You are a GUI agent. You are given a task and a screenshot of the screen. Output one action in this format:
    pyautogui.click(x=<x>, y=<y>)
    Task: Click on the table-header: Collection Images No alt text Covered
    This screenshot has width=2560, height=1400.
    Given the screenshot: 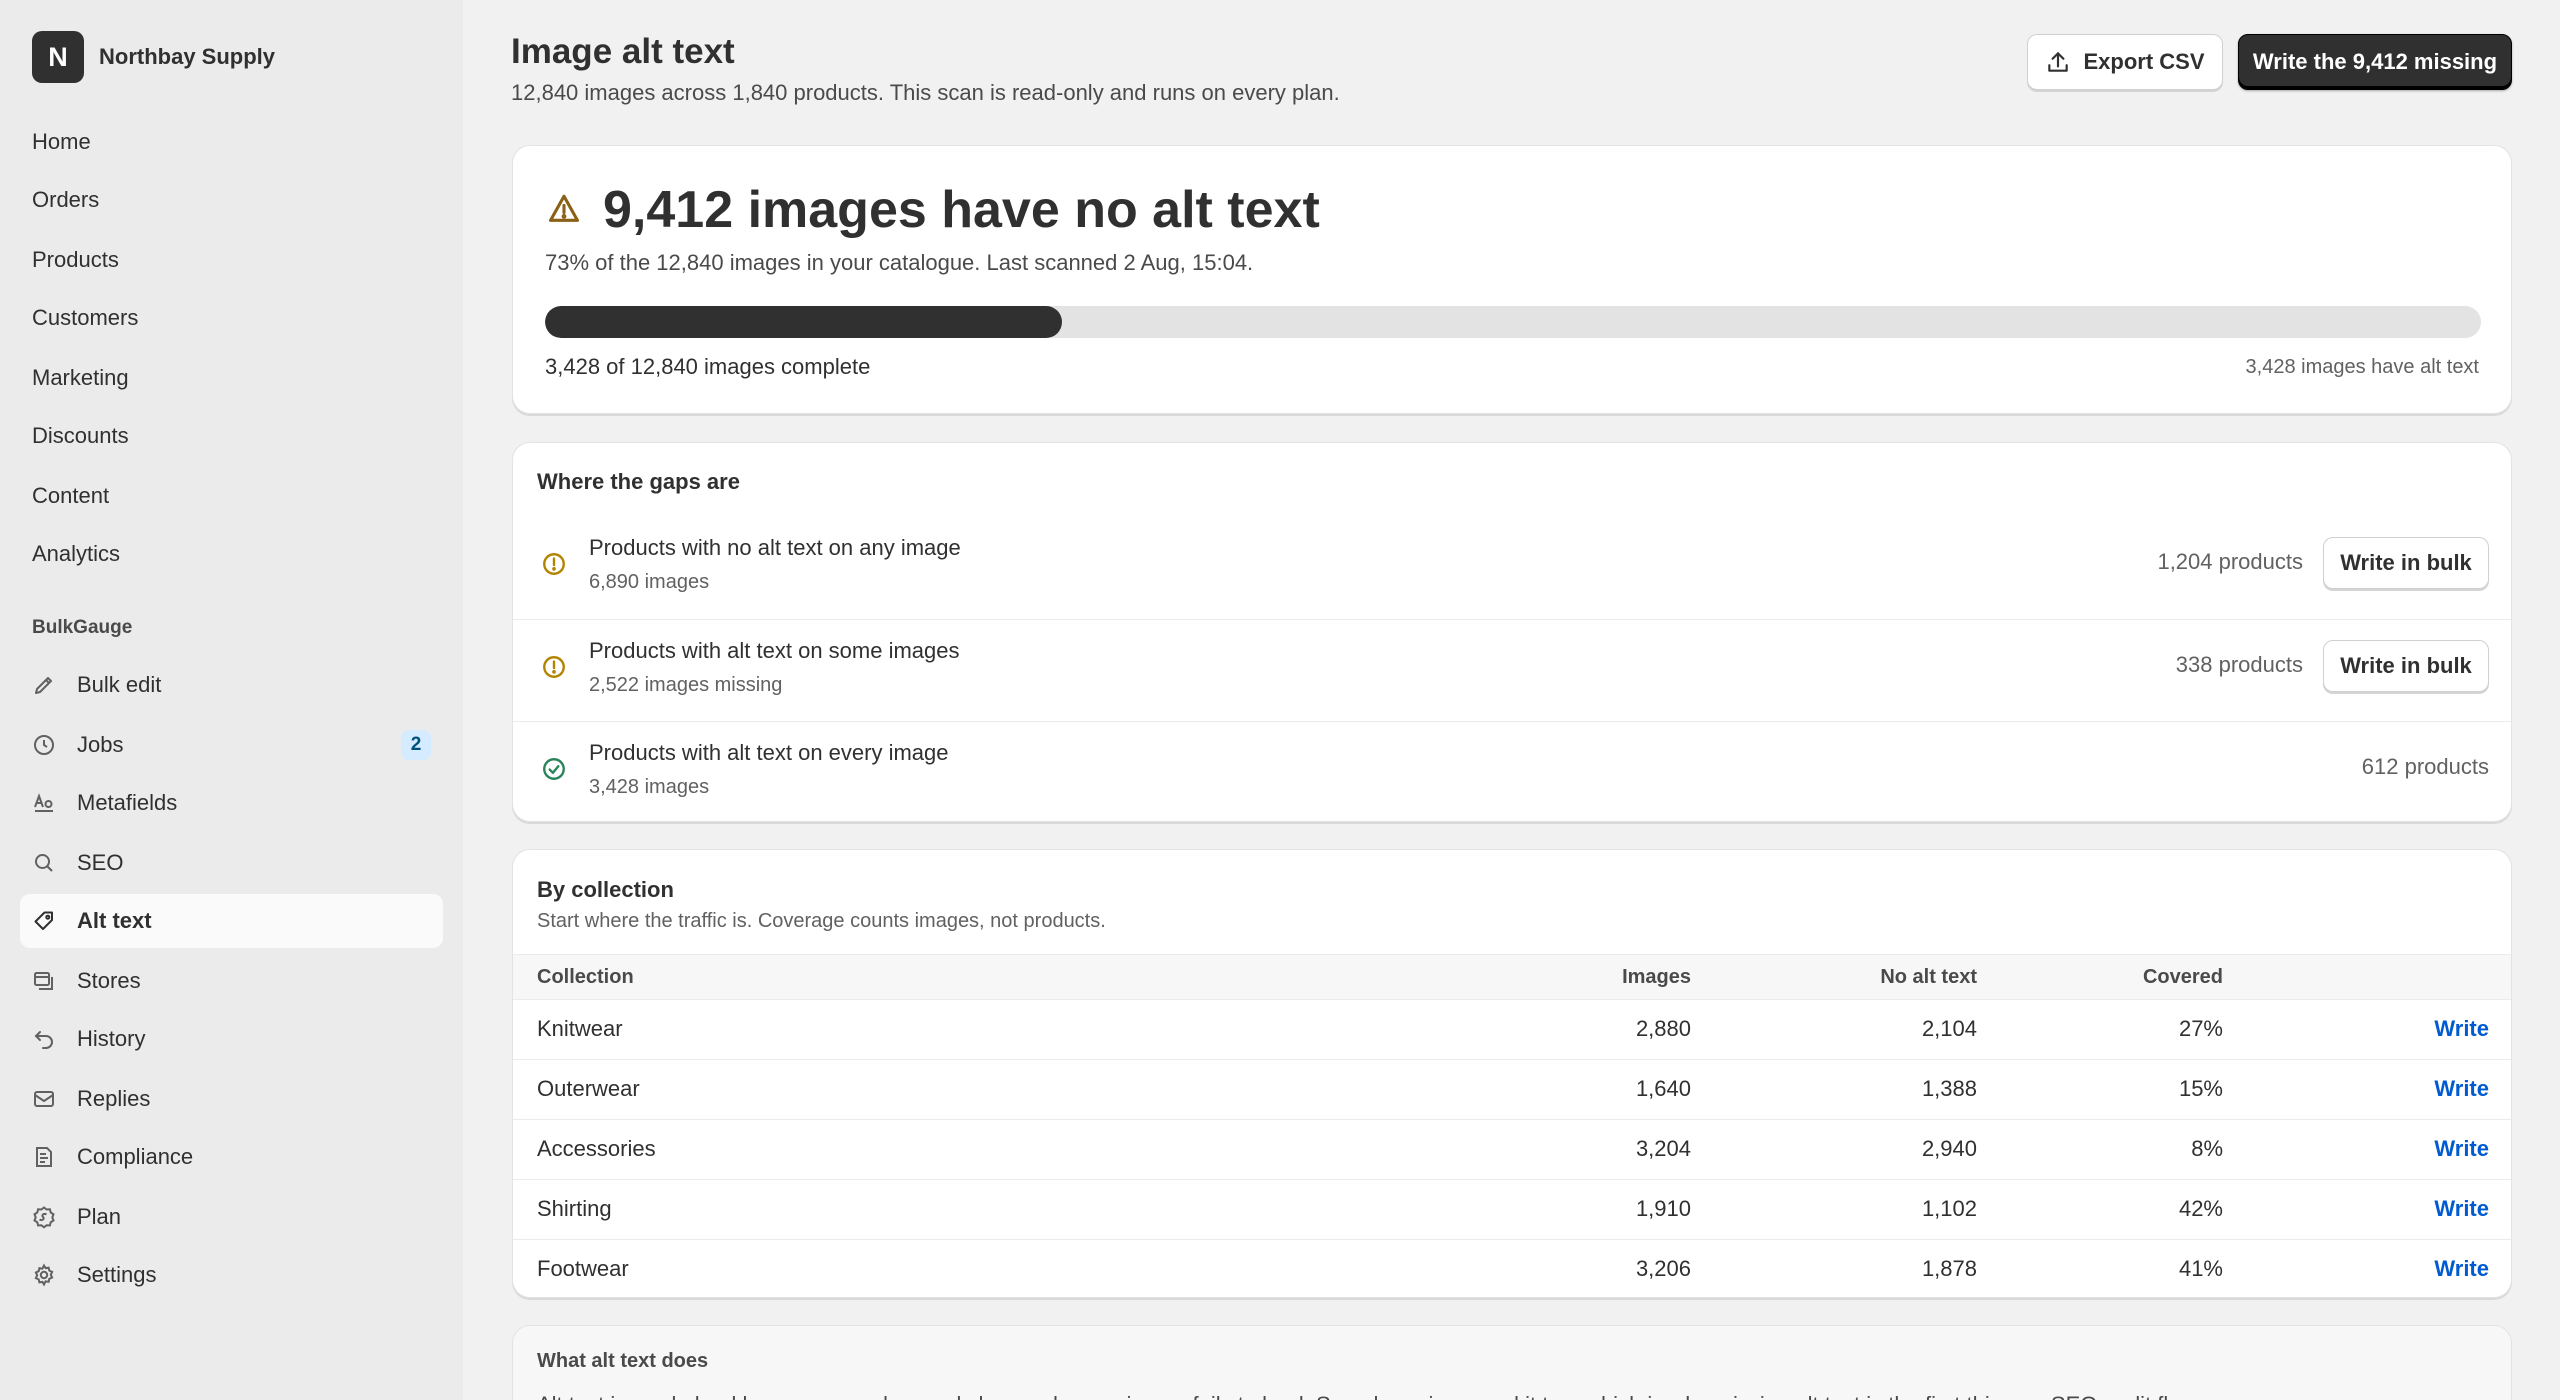 What is the action you would take?
    pyautogui.click(x=1512, y=977)
    